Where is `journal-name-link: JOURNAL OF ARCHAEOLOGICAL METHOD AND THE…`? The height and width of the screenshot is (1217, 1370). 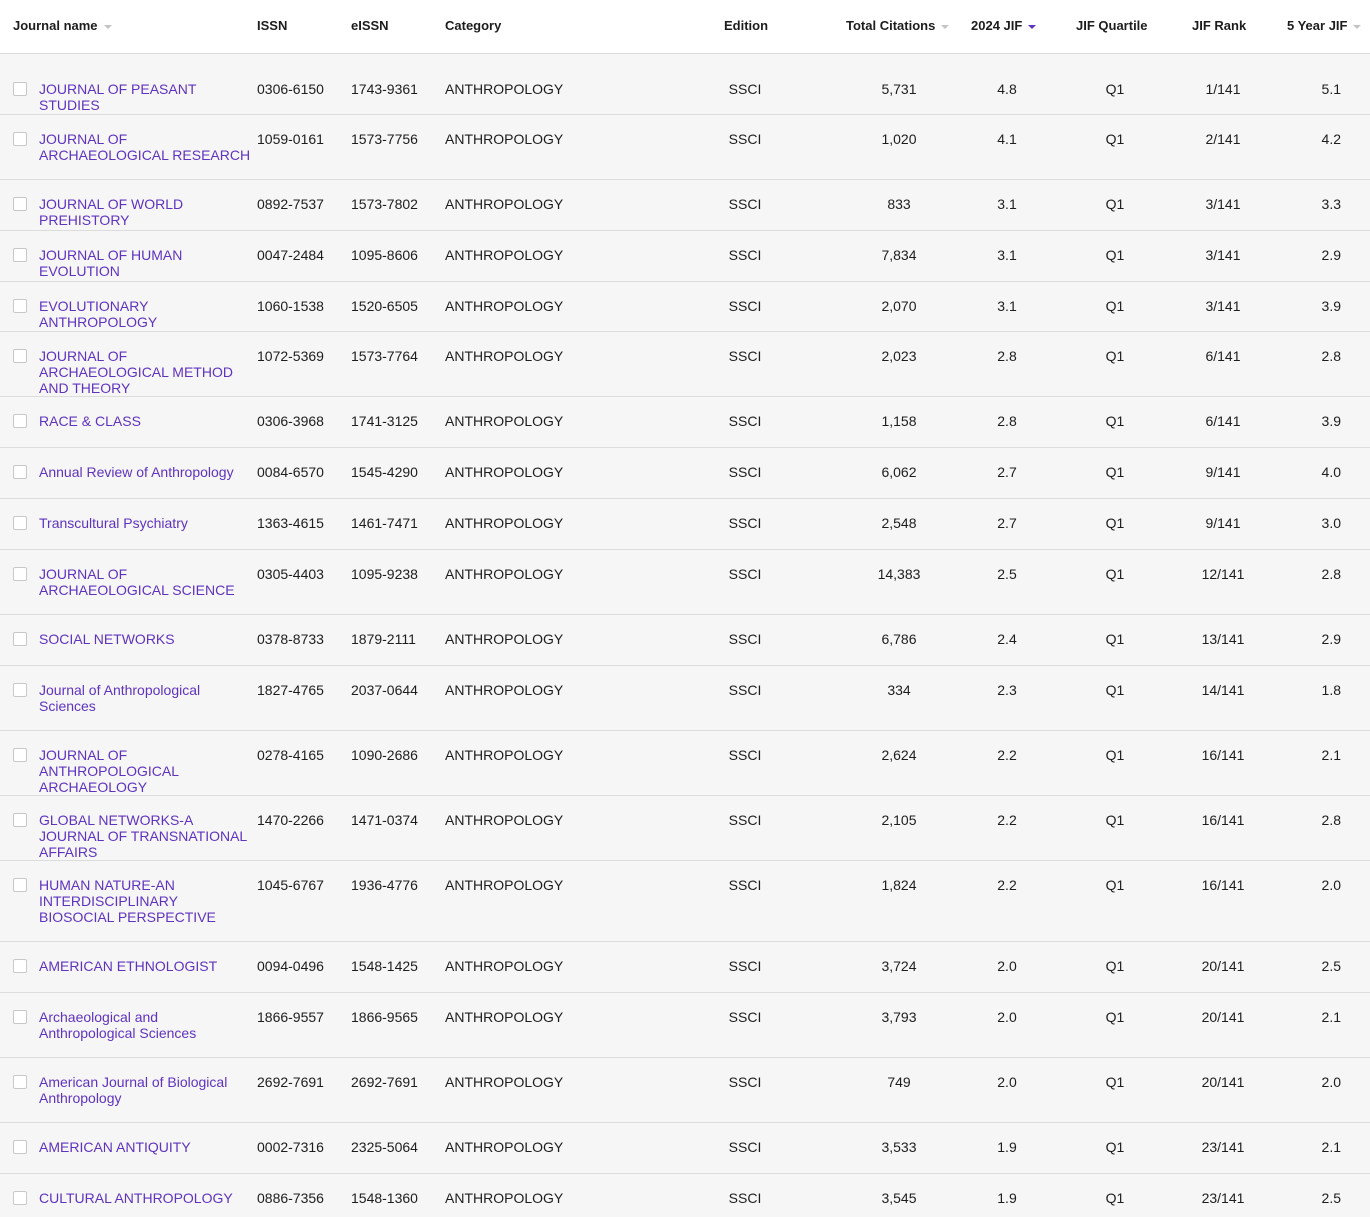 journal-name-link: JOURNAL OF ARCHAEOLOGICAL METHOD AND THE… is located at coordinates (147, 372).